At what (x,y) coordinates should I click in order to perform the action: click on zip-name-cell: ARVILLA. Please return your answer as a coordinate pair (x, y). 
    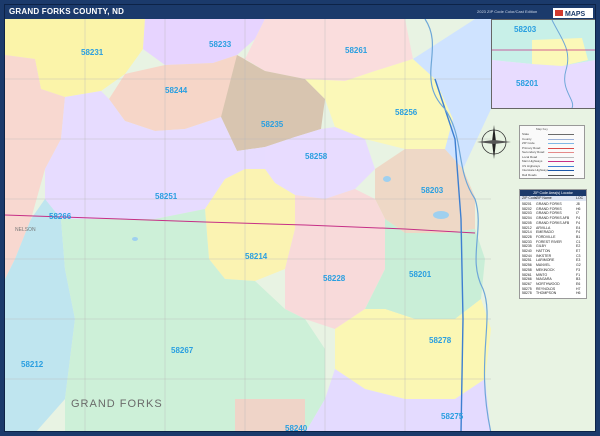
    Looking at the image, I should click on (543, 227).